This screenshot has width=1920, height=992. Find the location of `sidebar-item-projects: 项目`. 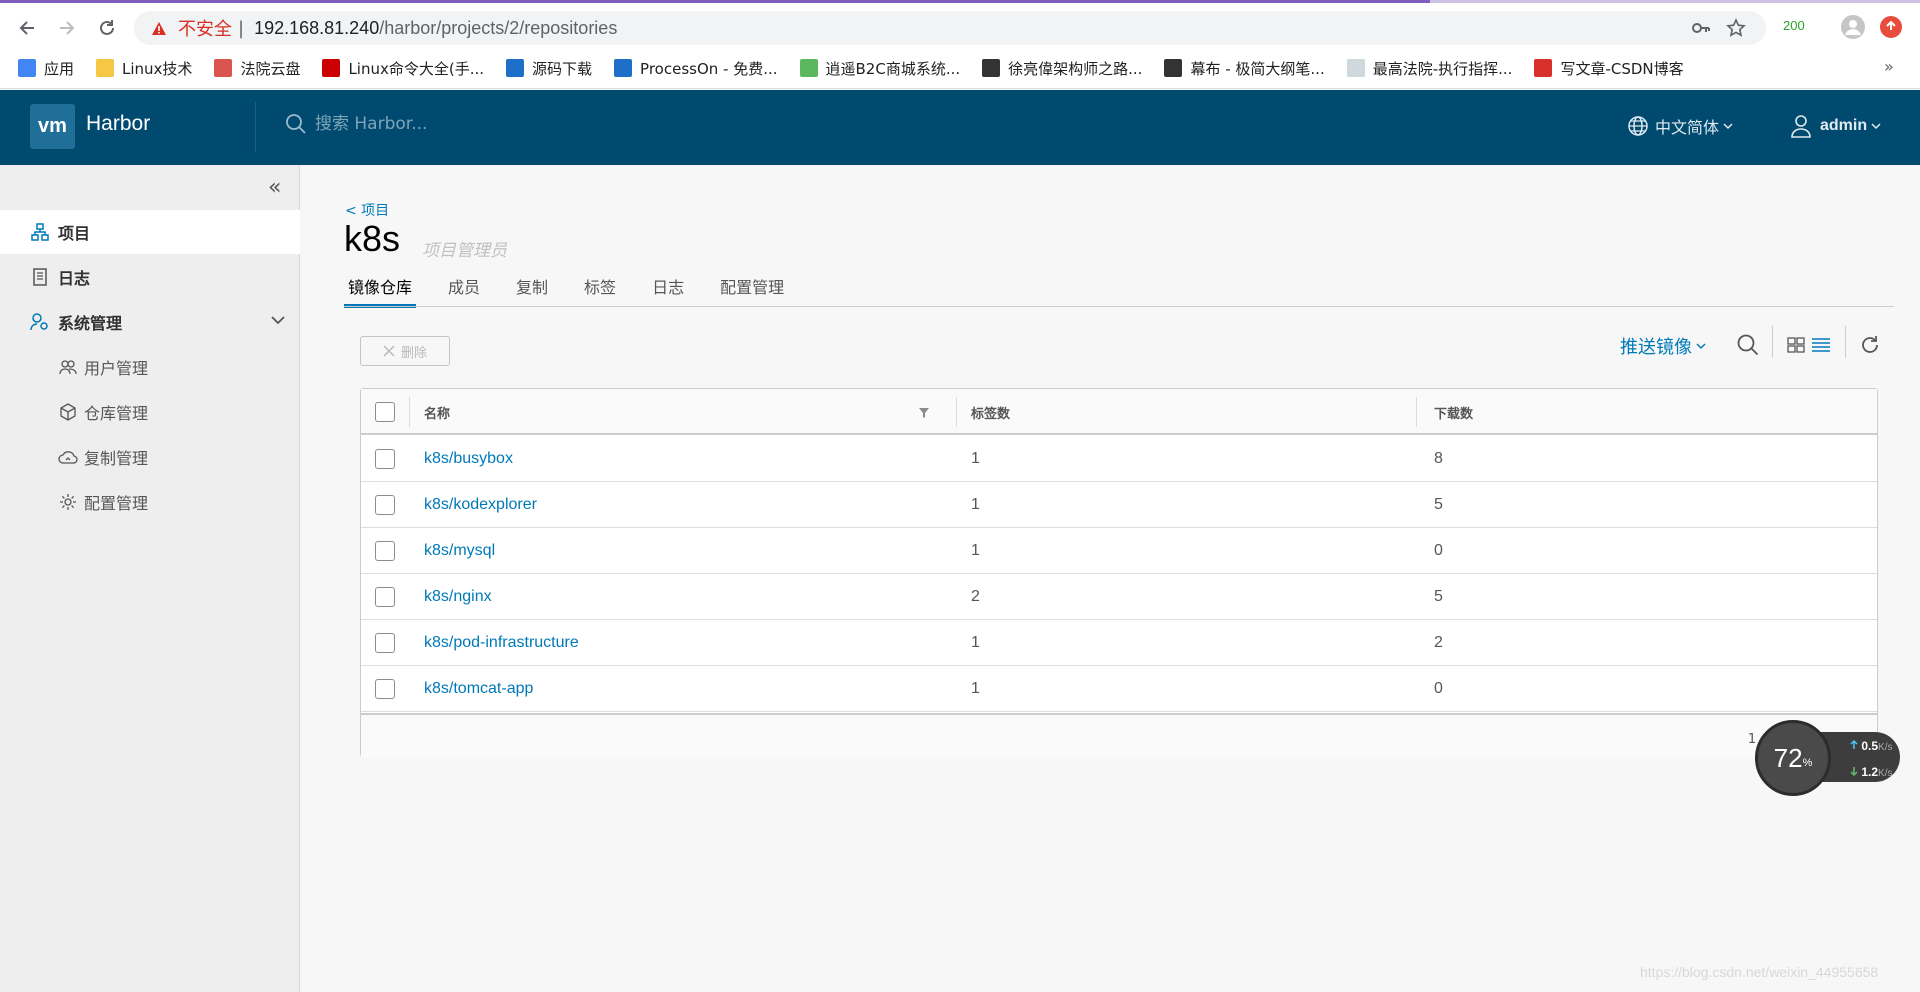

sidebar-item-projects: 项目 is located at coordinates (150, 232).